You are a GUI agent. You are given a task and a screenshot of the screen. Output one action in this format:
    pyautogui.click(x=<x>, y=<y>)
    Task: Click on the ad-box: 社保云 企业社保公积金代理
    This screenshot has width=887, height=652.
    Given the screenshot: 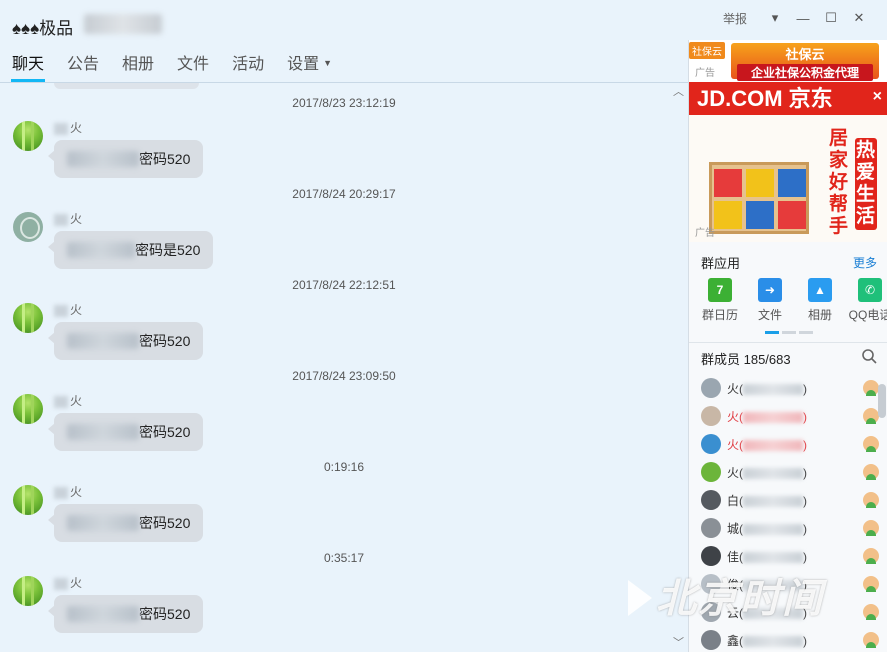 What is the action you would take?
    pyautogui.click(x=805, y=62)
    